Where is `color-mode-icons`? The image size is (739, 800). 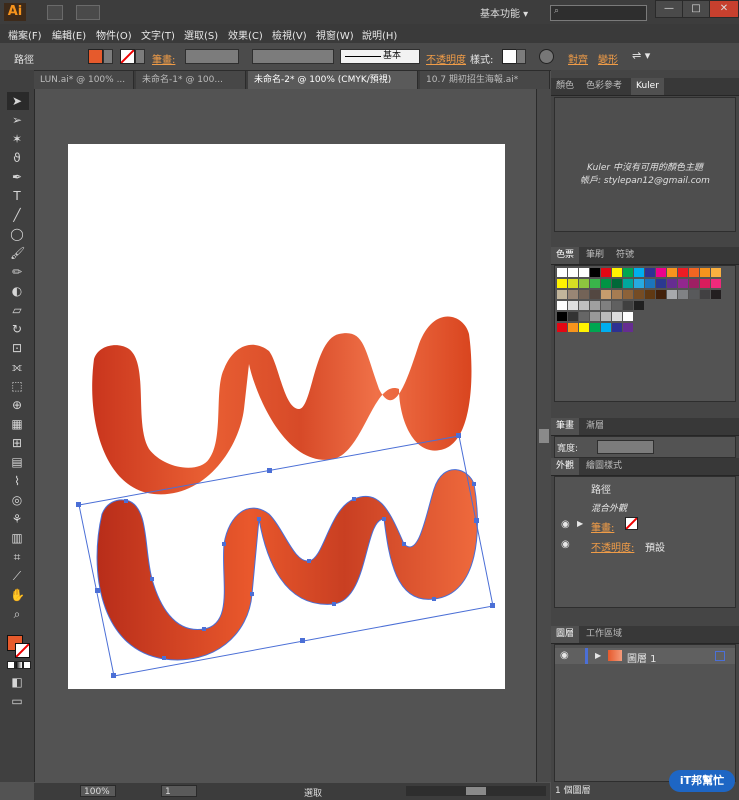 color-mode-icons is located at coordinates (19, 665).